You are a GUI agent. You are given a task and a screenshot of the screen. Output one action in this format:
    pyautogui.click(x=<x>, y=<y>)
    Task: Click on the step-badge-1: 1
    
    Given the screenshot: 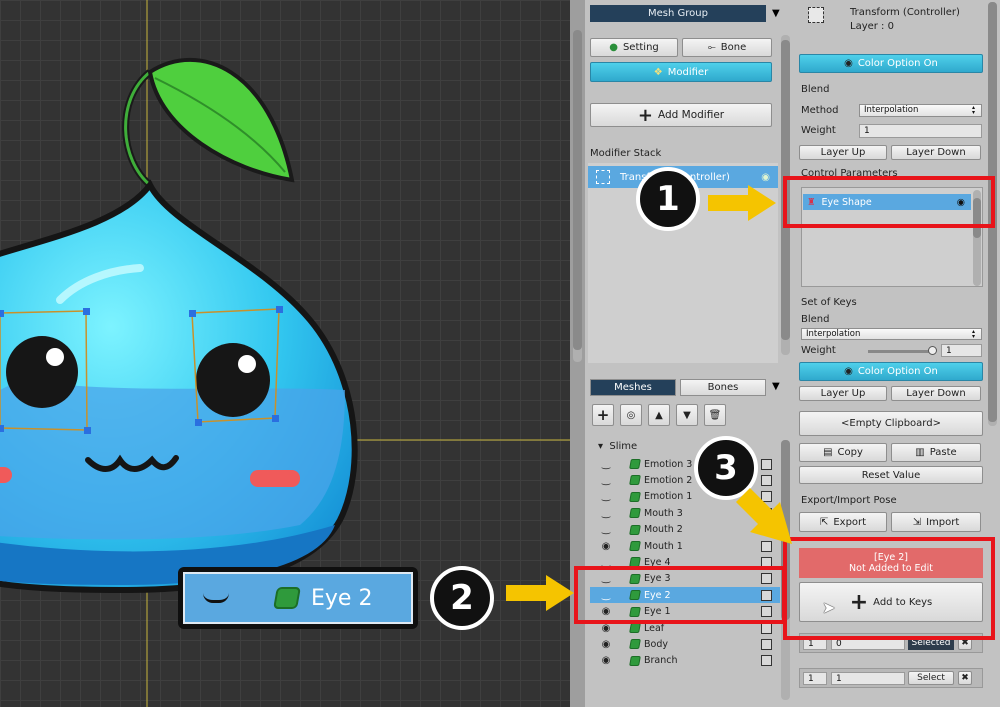 What is the action you would take?
    pyautogui.click(x=668, y=199)
    